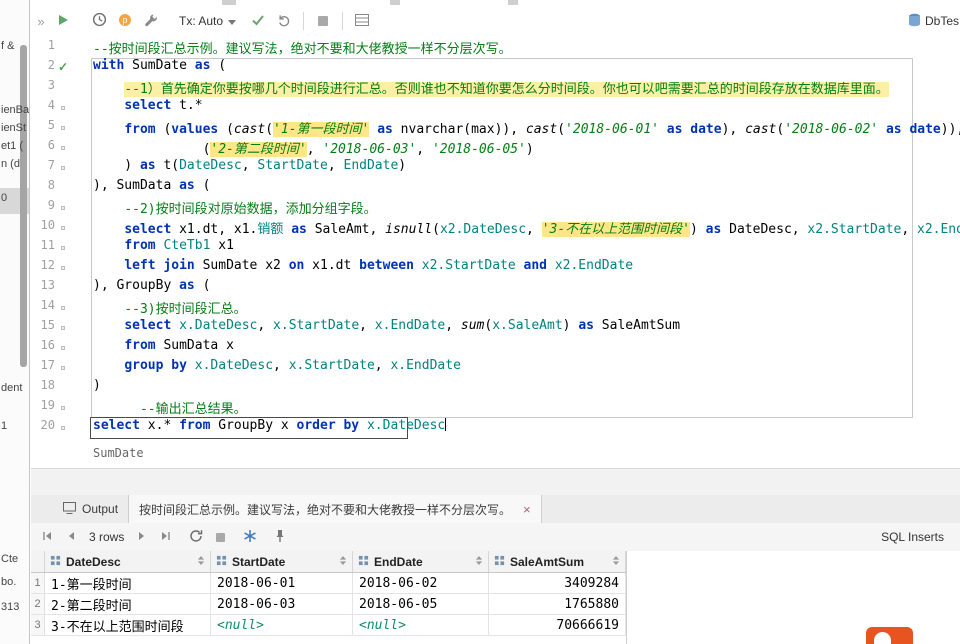  Describe the element at coordinates (495, 48) in the screenshot. I see `editor-line: 1 --按时间段汇总示例。建议写法，绝对不要和大佬教授一样不分层次写。` at that location.